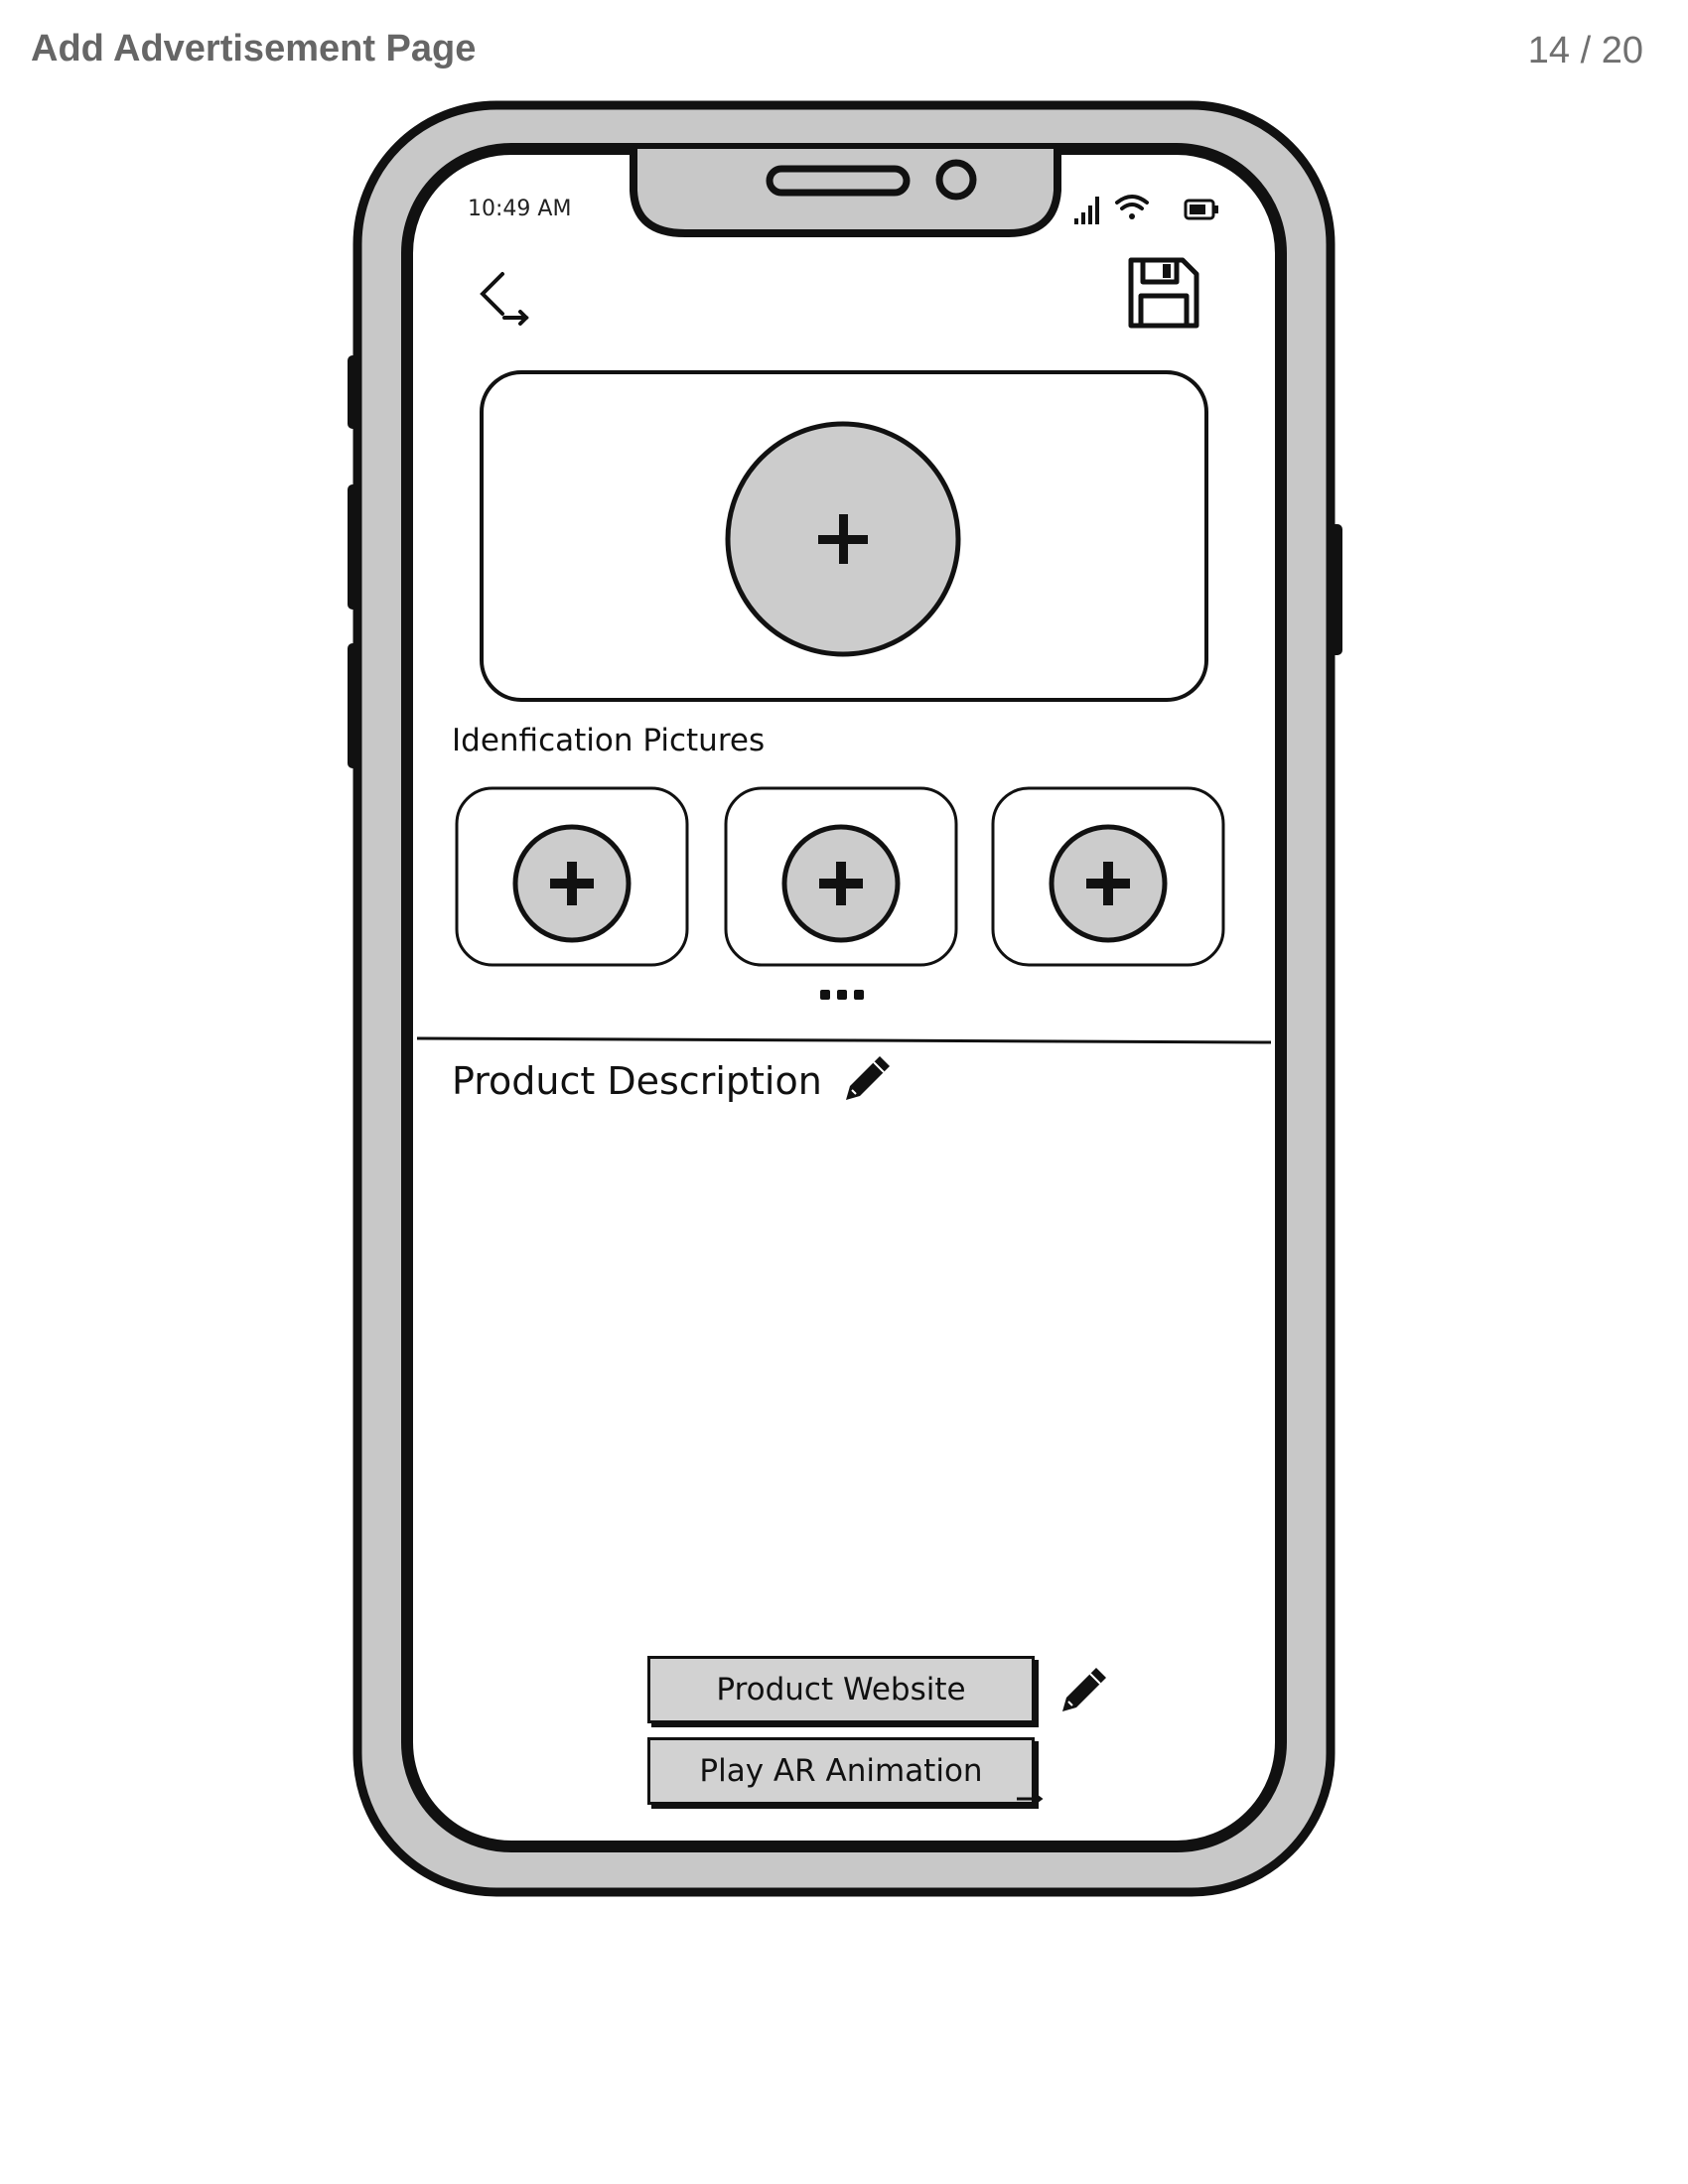 The image size is (1688, 2184). I want to click on battery-icon, so click(1201, 209).